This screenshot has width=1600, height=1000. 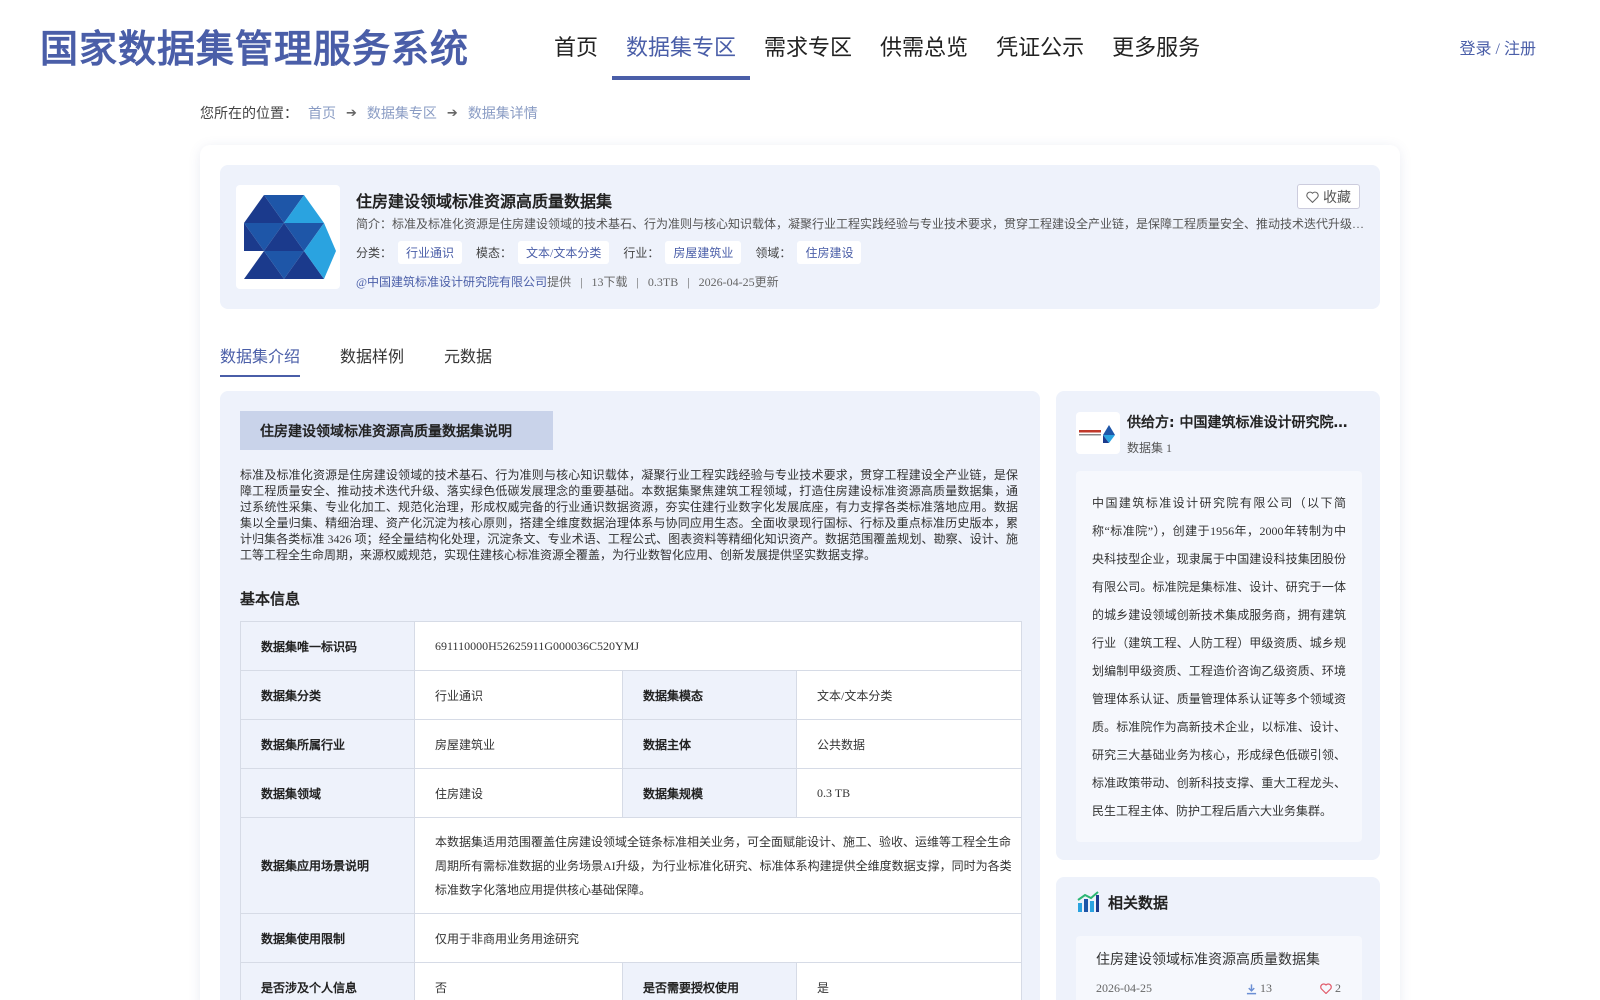 I want to click on provider-link: @中国建筑标准设计研究院有限公司, so click(x=451, y=282).